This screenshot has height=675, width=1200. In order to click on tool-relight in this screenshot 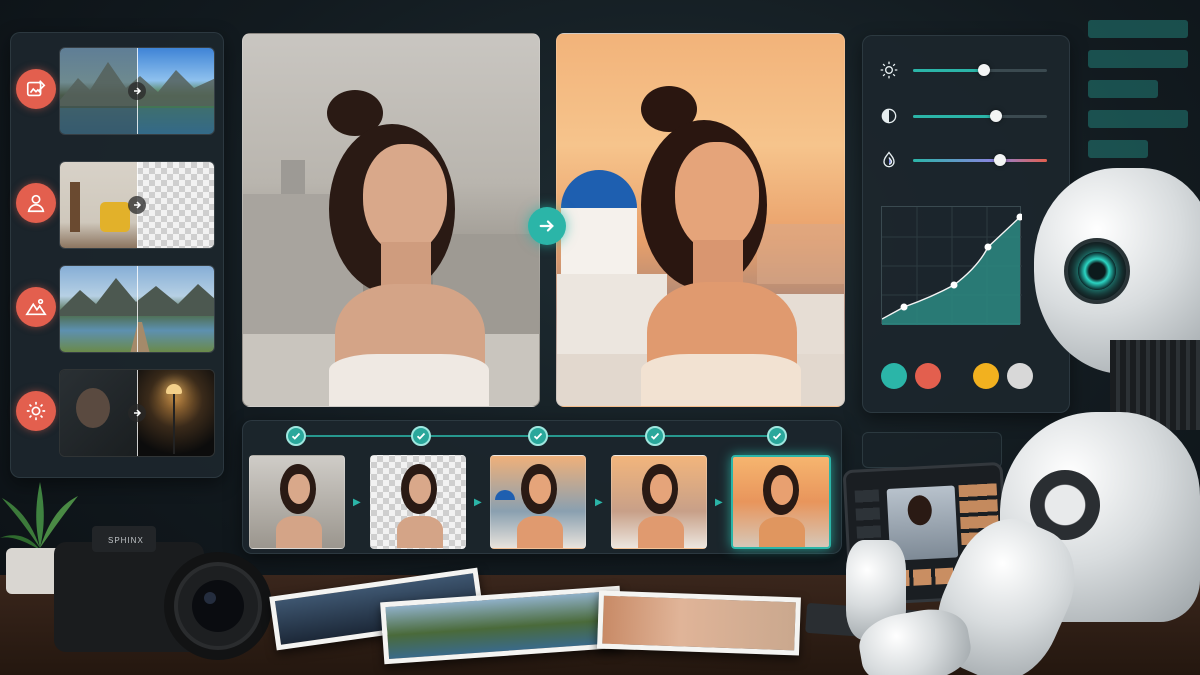, I will do `click(118, 412)`.